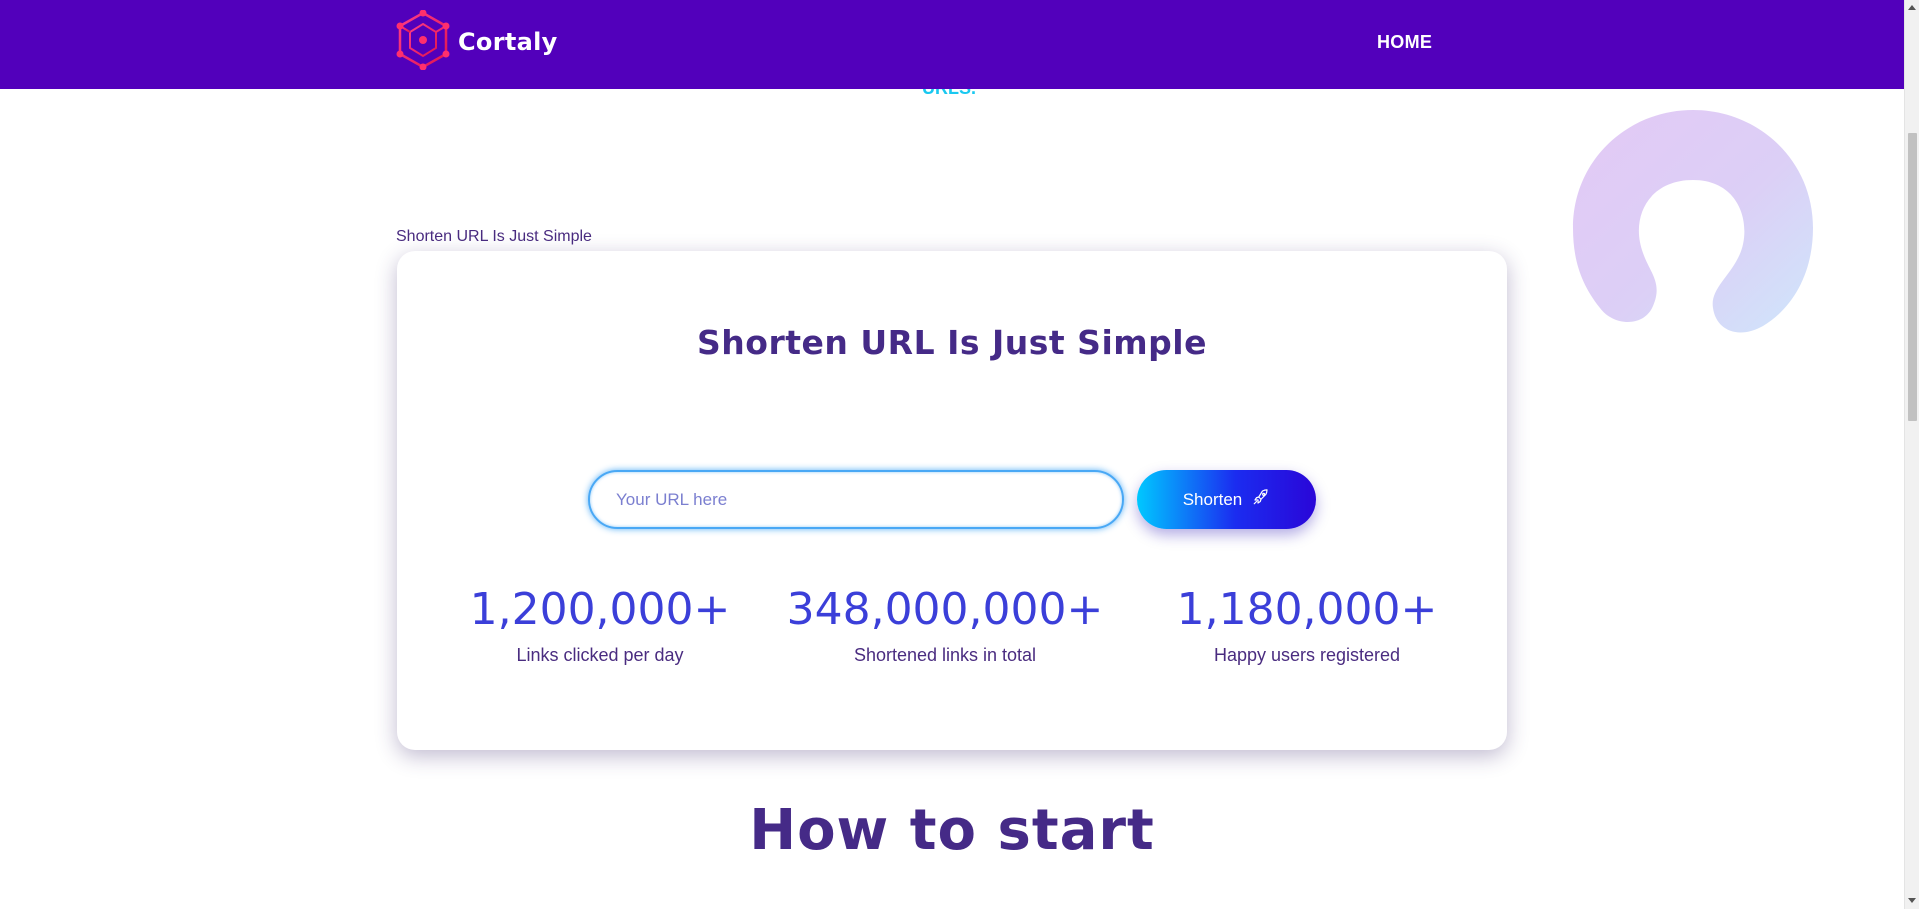  Describe the element at coordinates (423, 41) in the screenshot. I see `hexagon-network-logo-icon` at that location.